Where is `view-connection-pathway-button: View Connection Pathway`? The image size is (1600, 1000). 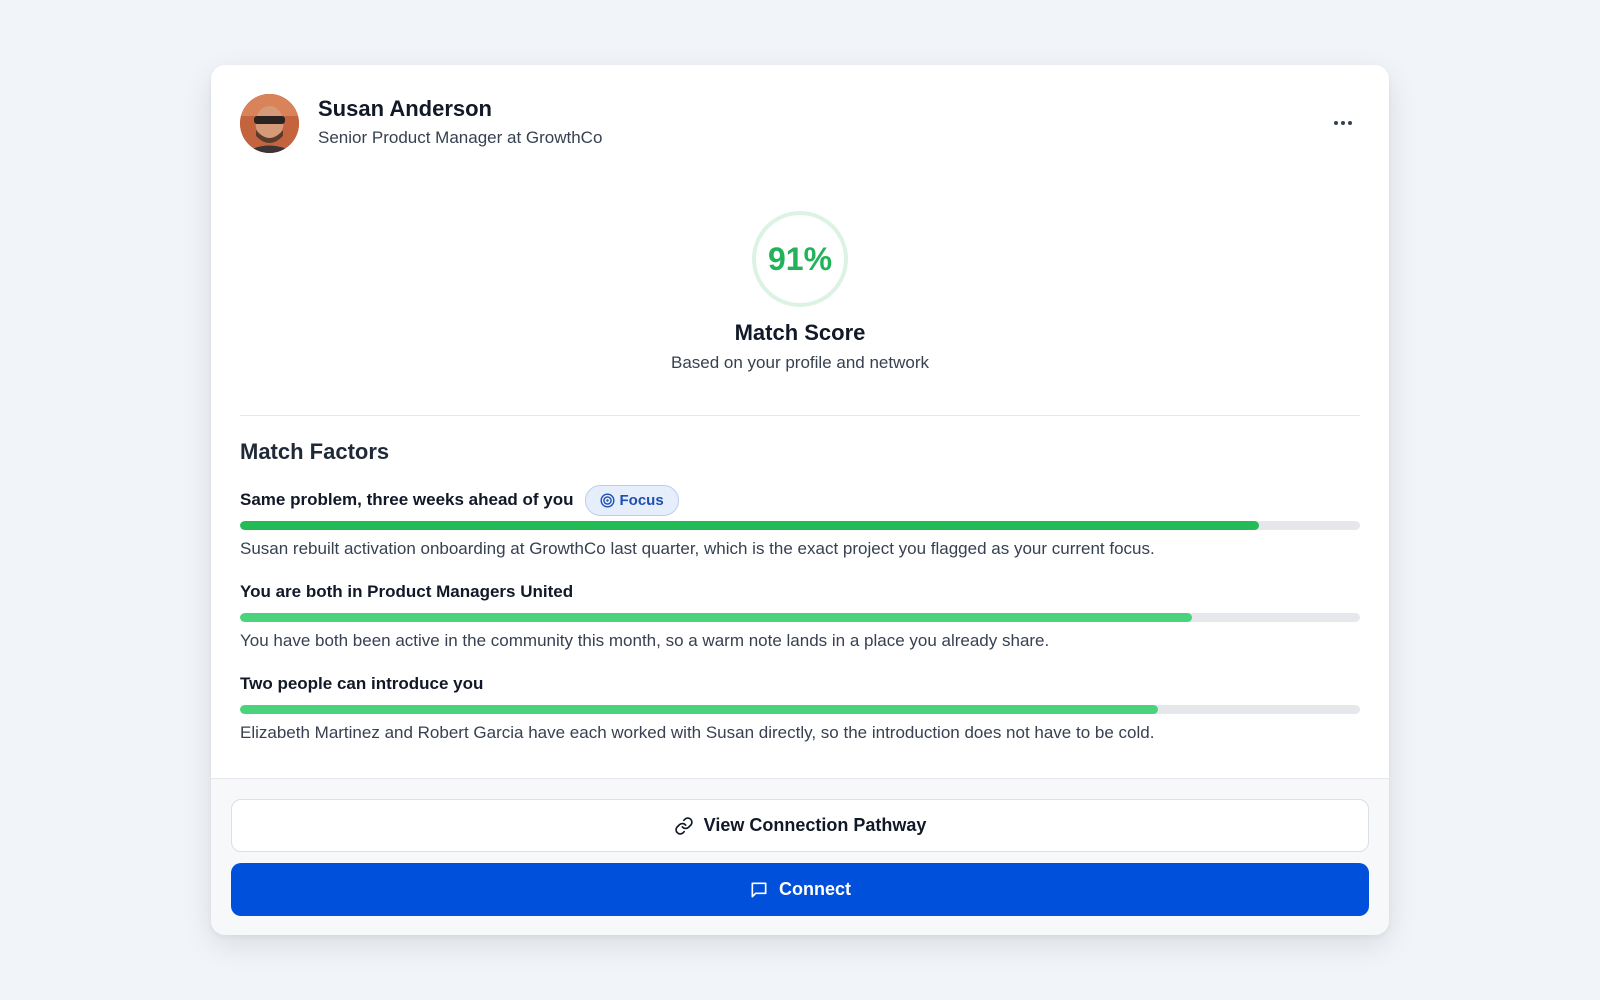 view-connection-pathway-button: View Connection Pathway is located at coordinates (800, 825).